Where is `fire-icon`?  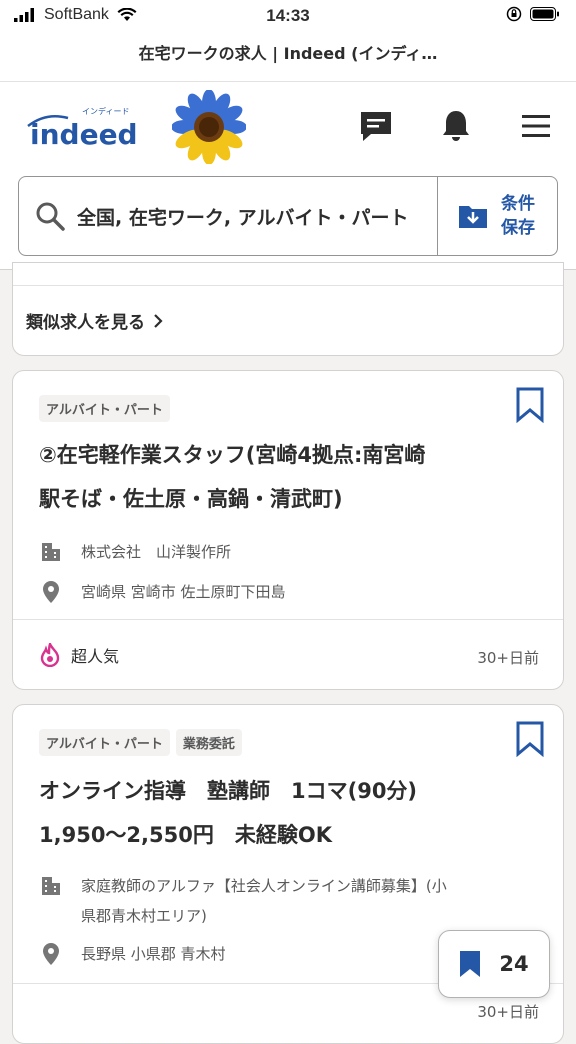 fire-icon is located at coordinates (50, 655).